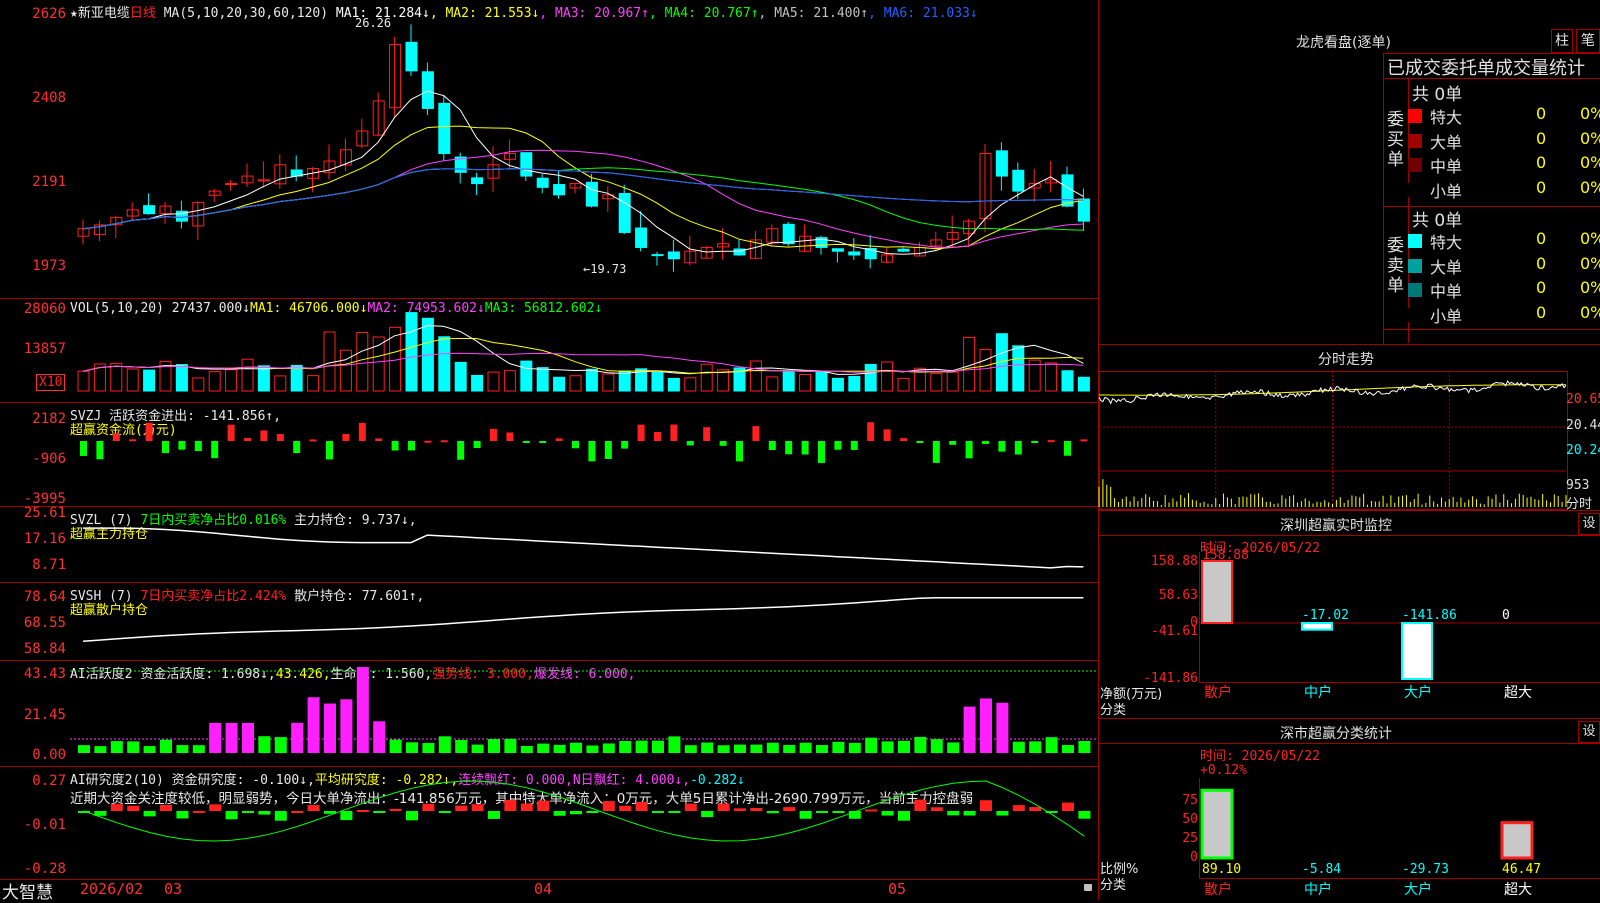 Image resolution: width=1600 pixels, height=903 pixels. What do you see at coordinates (1588, 41) in the screenshot?
I see `tick-mode-button: 笔` at bounding box center [1588, 41].